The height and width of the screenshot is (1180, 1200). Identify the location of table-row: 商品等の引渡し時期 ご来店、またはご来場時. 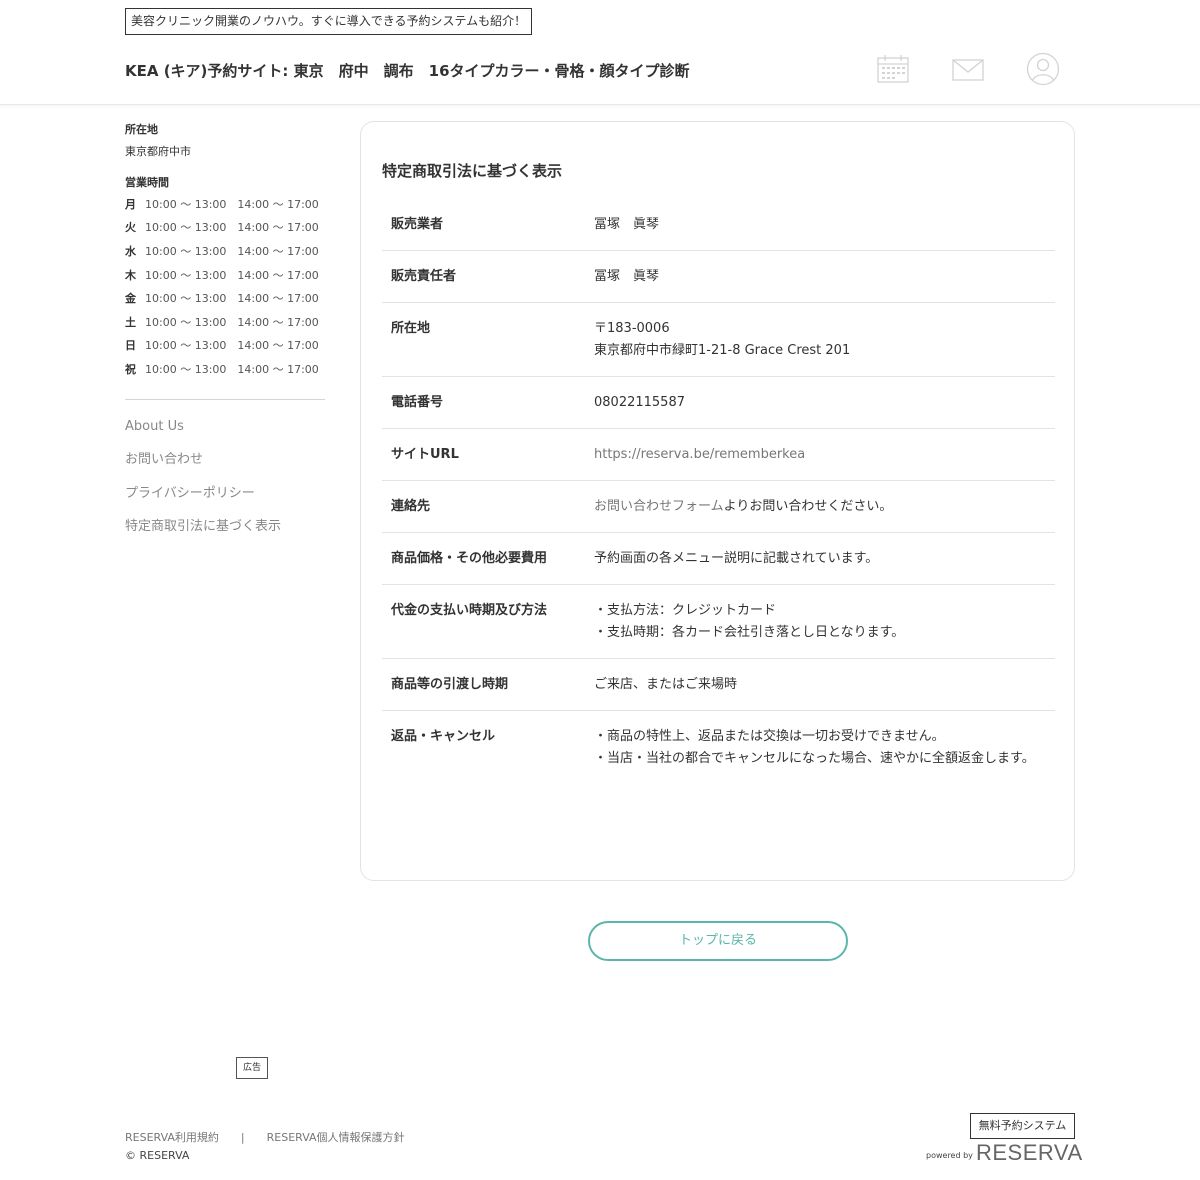
(718, 685).